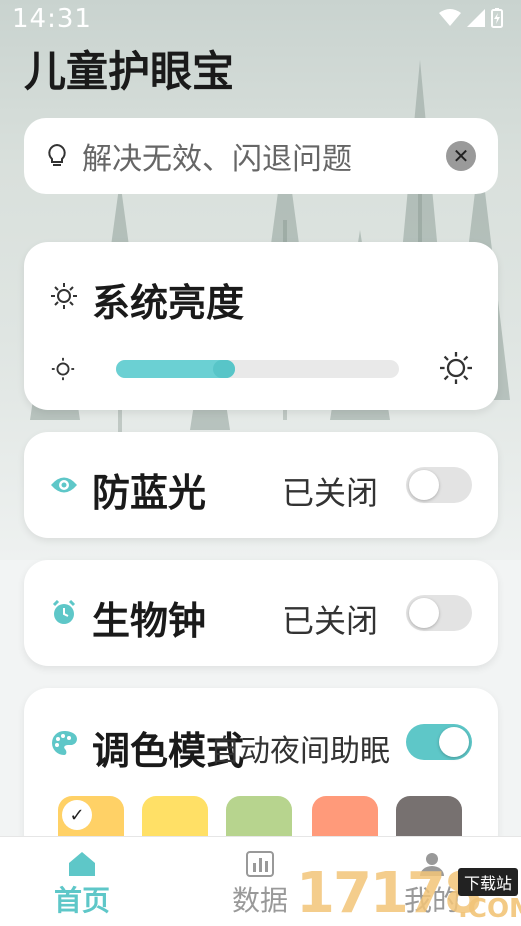 This screenshot has height=926, width=521. I want to click on watermark-suffix: .COM, so click(489, 909).